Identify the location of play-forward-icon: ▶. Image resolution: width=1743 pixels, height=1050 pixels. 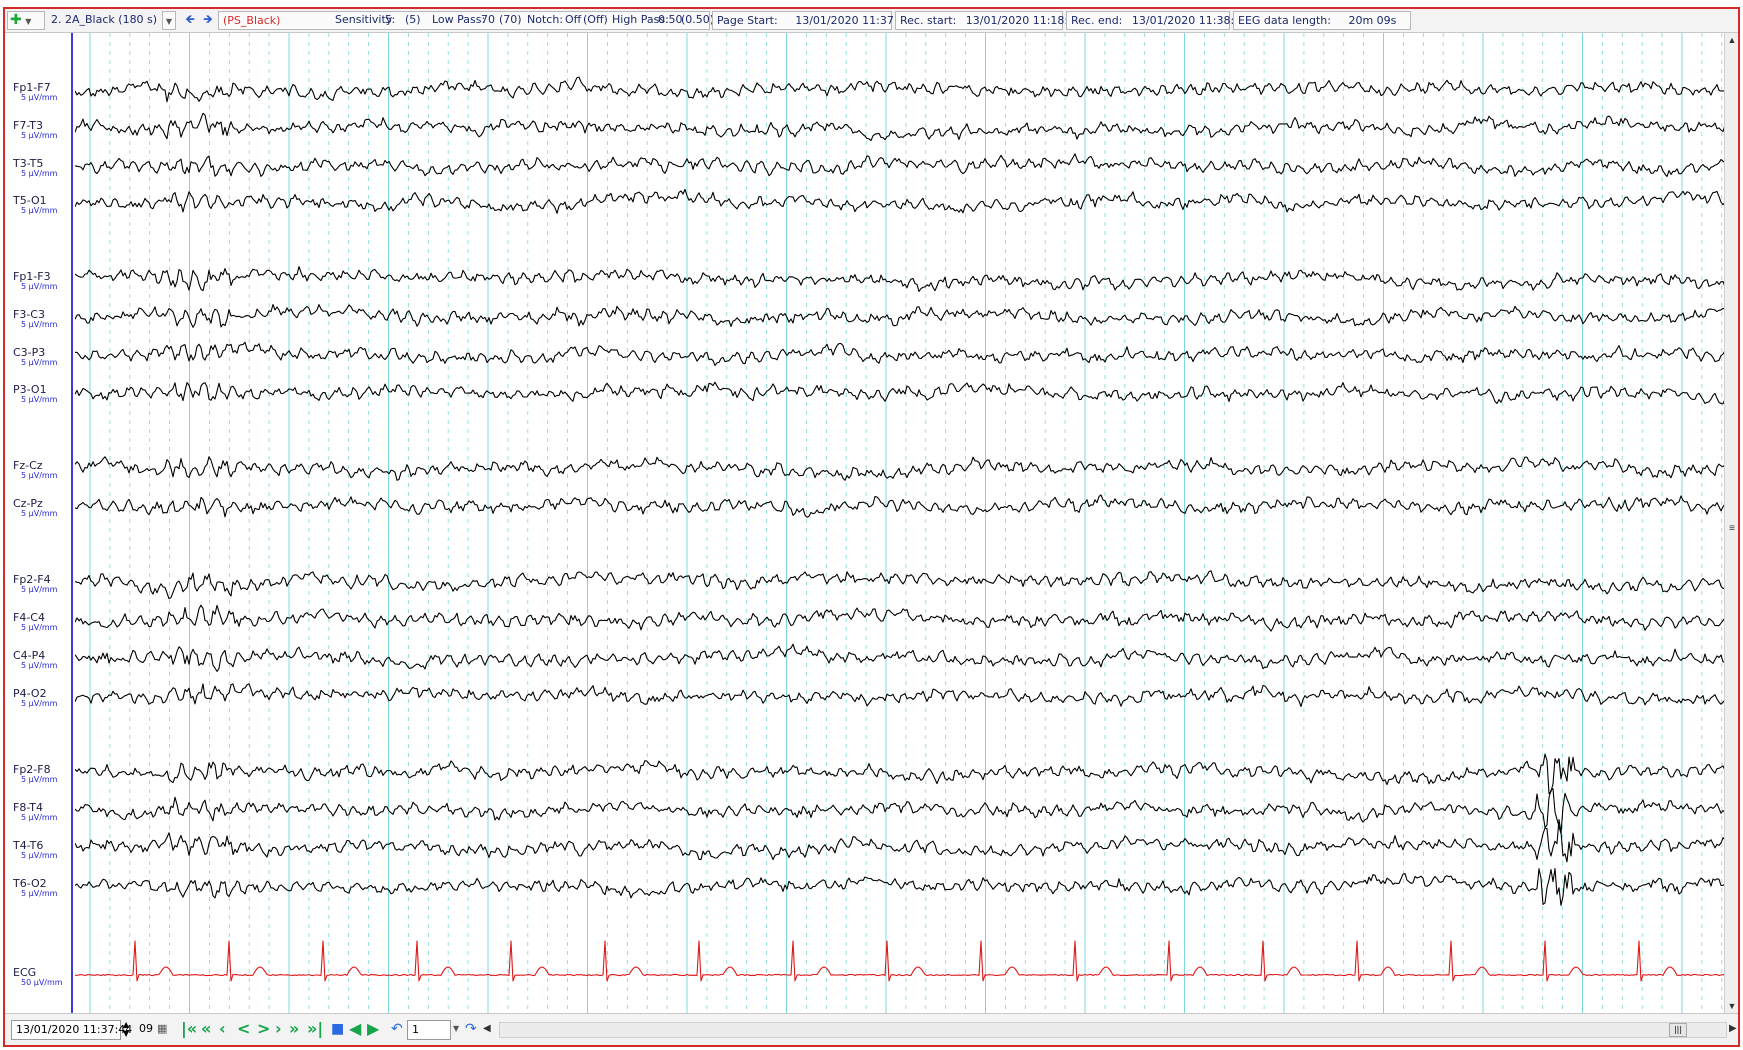
(373, 1030).